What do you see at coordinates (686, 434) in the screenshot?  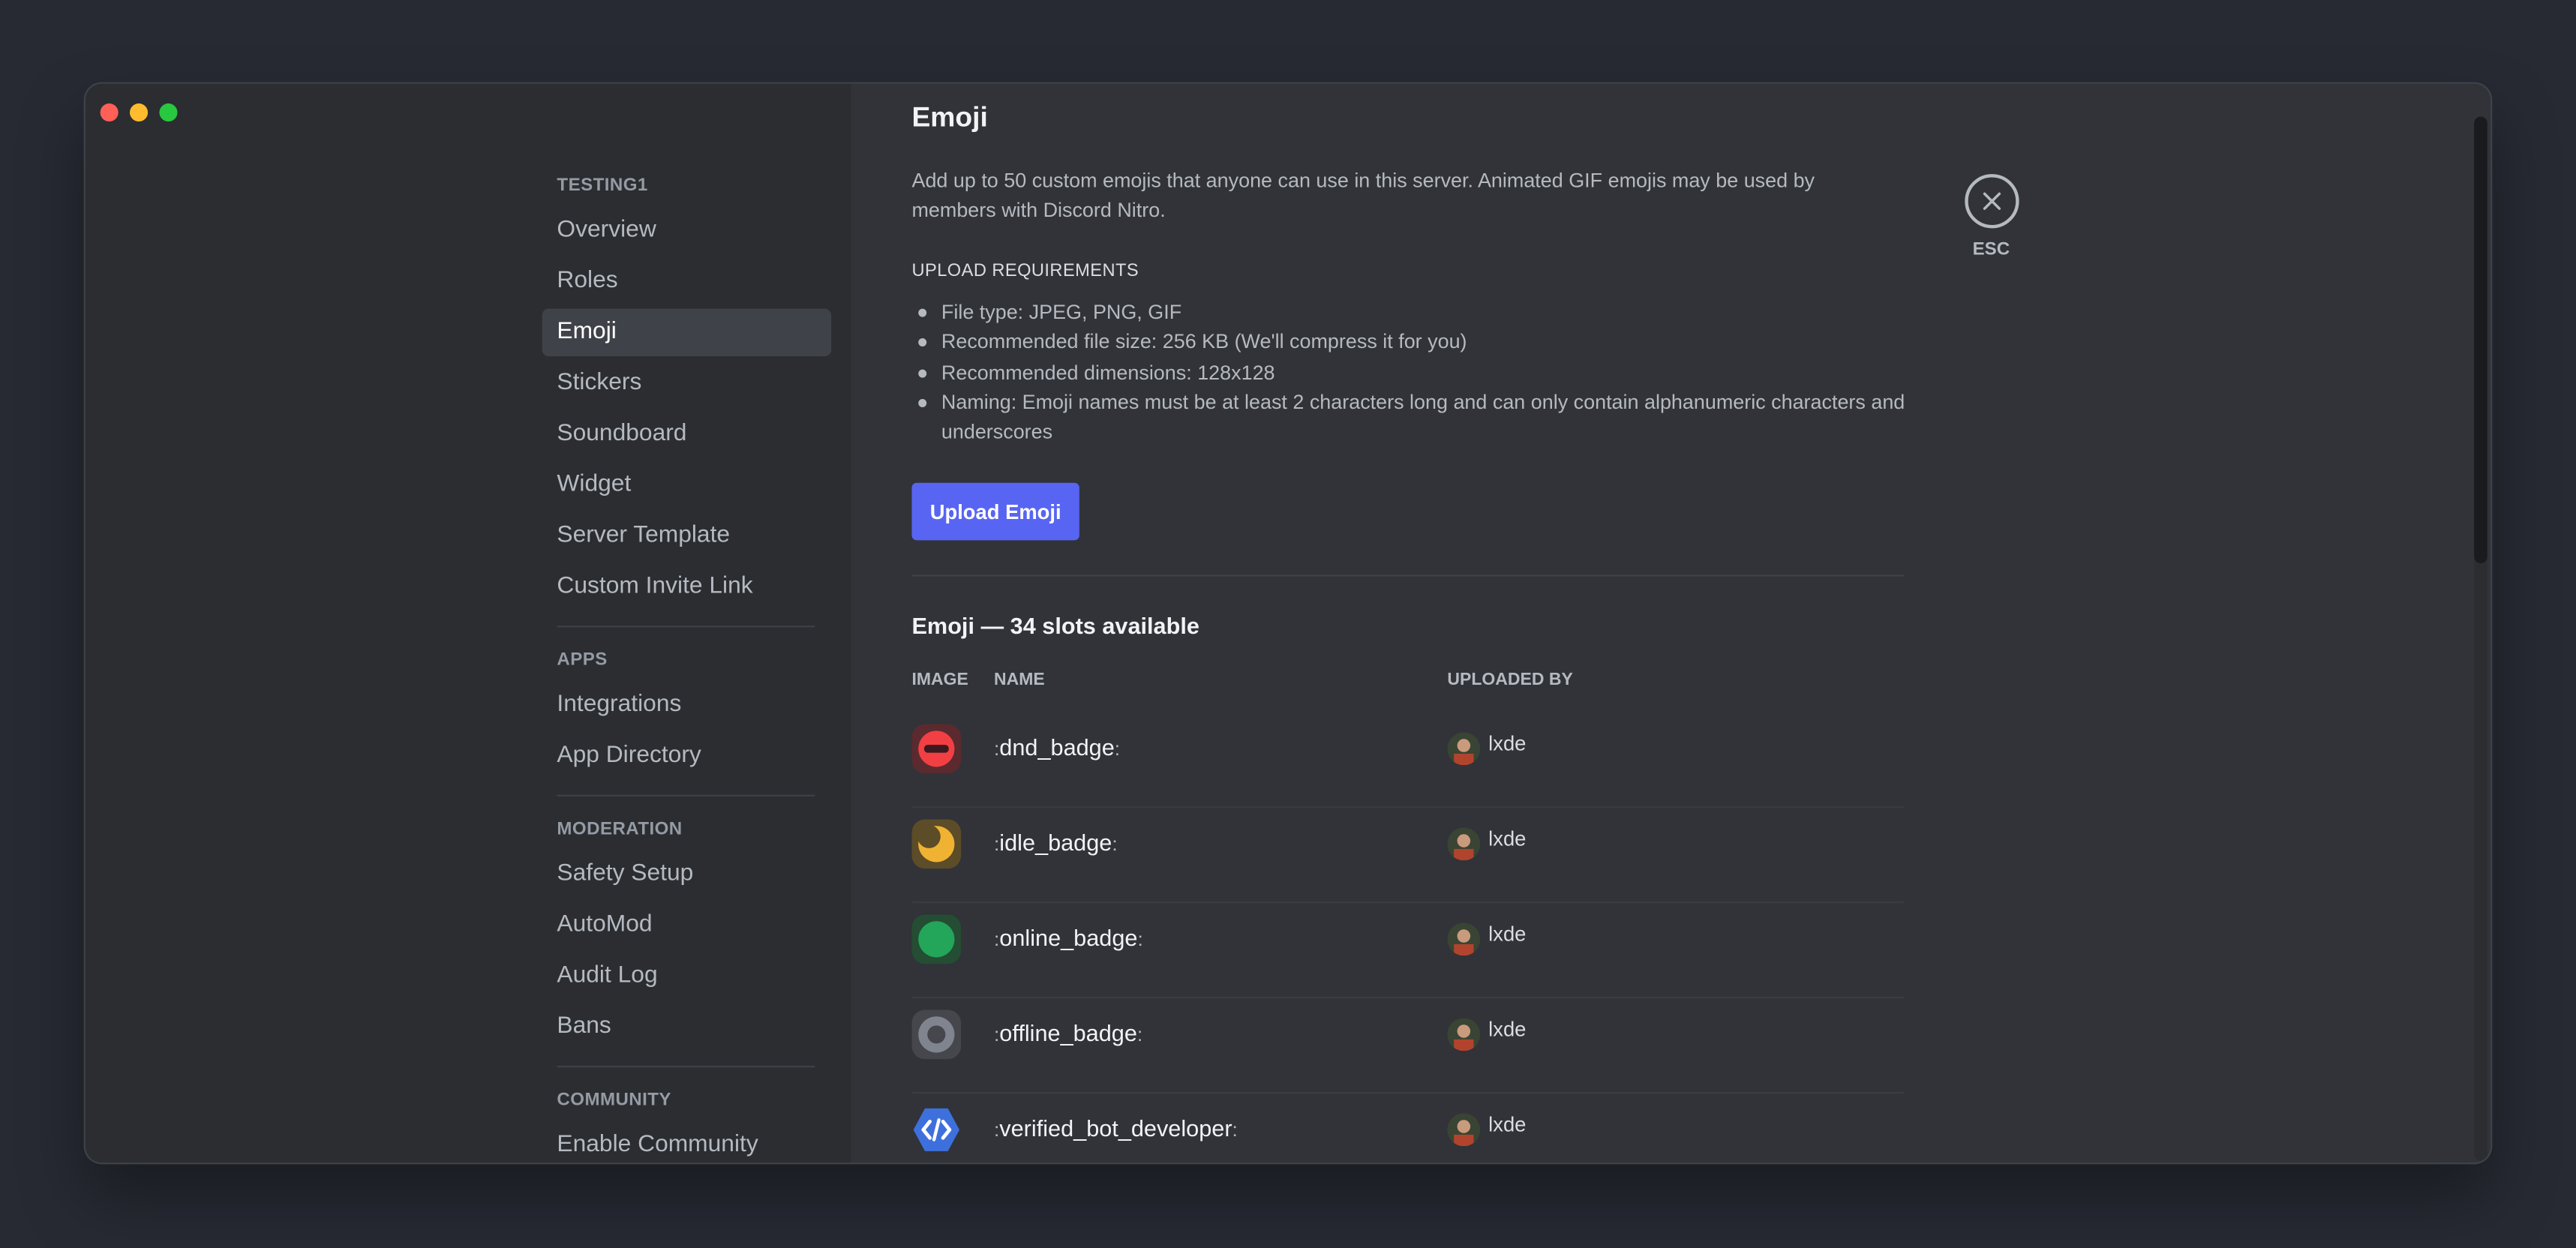 I see `nav-item-soundboard: Soundboard` at bounding box center [686, 434].